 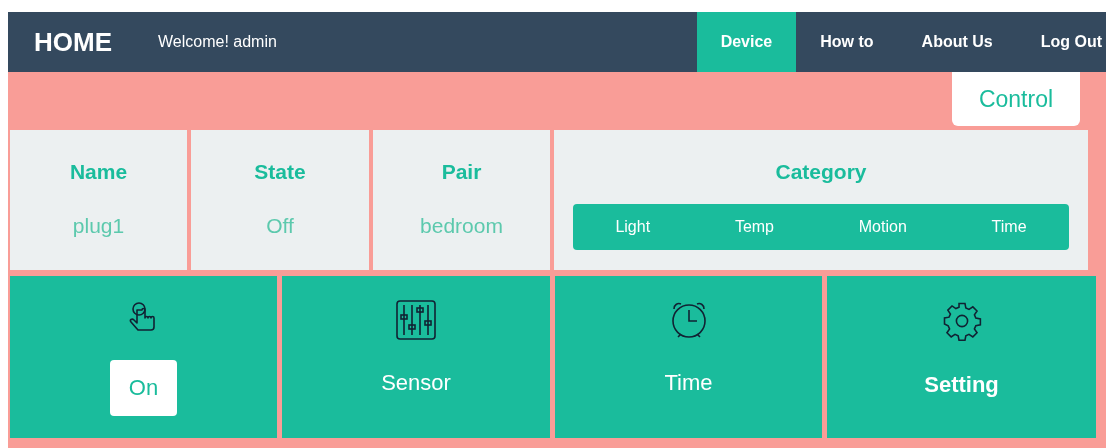 I want to click on info-value: Off, so click(x=280, y=226).